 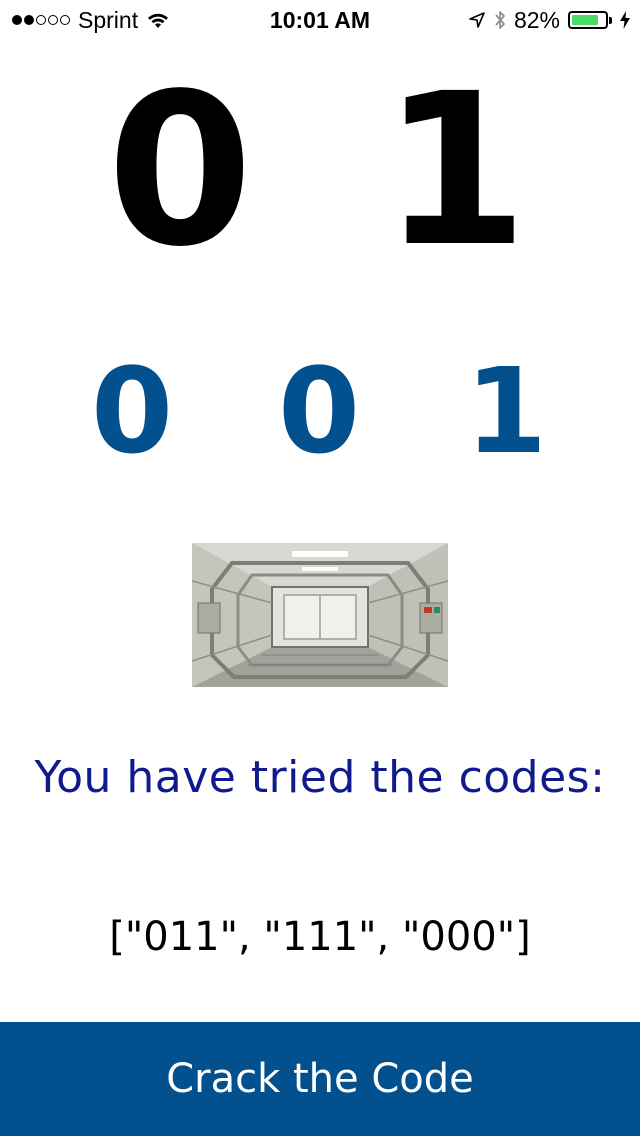 What do you see at coordinates (320, 615) in the screenshot?
I see `spaceship-corridor-image` at bounding box center [320, 615].